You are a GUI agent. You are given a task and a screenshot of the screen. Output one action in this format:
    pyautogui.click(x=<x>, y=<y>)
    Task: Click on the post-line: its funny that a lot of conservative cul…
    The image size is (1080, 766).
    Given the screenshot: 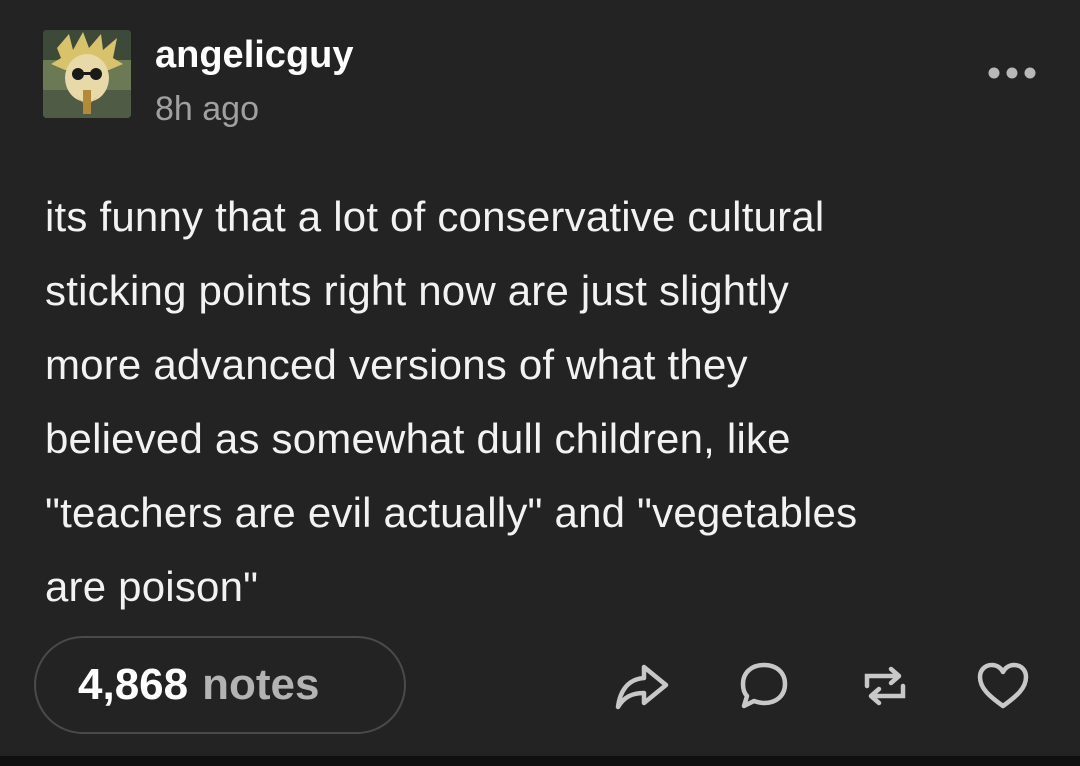 What is the action you would take?
    pyautogui.click(x=435, y=216)
    